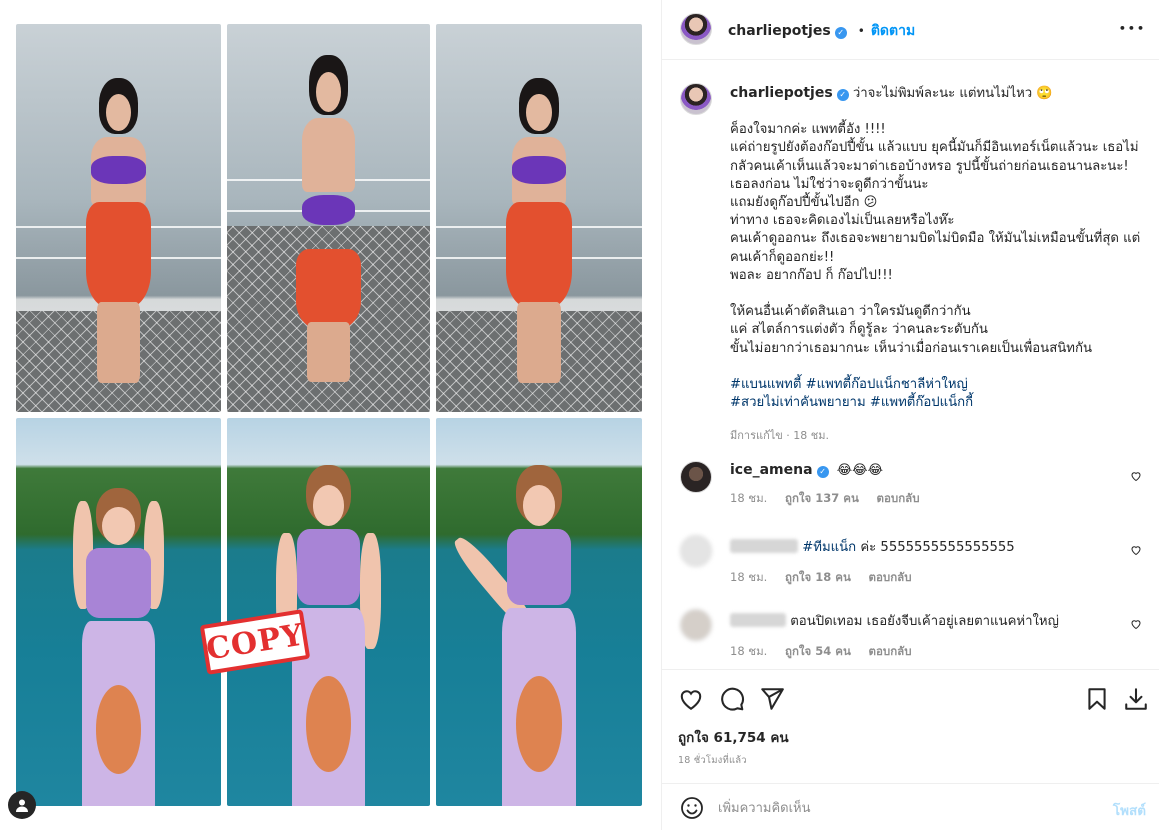 The width and height of the screenshot is (1159, 830). I want to click on caption-avatar, so click(696, 99).